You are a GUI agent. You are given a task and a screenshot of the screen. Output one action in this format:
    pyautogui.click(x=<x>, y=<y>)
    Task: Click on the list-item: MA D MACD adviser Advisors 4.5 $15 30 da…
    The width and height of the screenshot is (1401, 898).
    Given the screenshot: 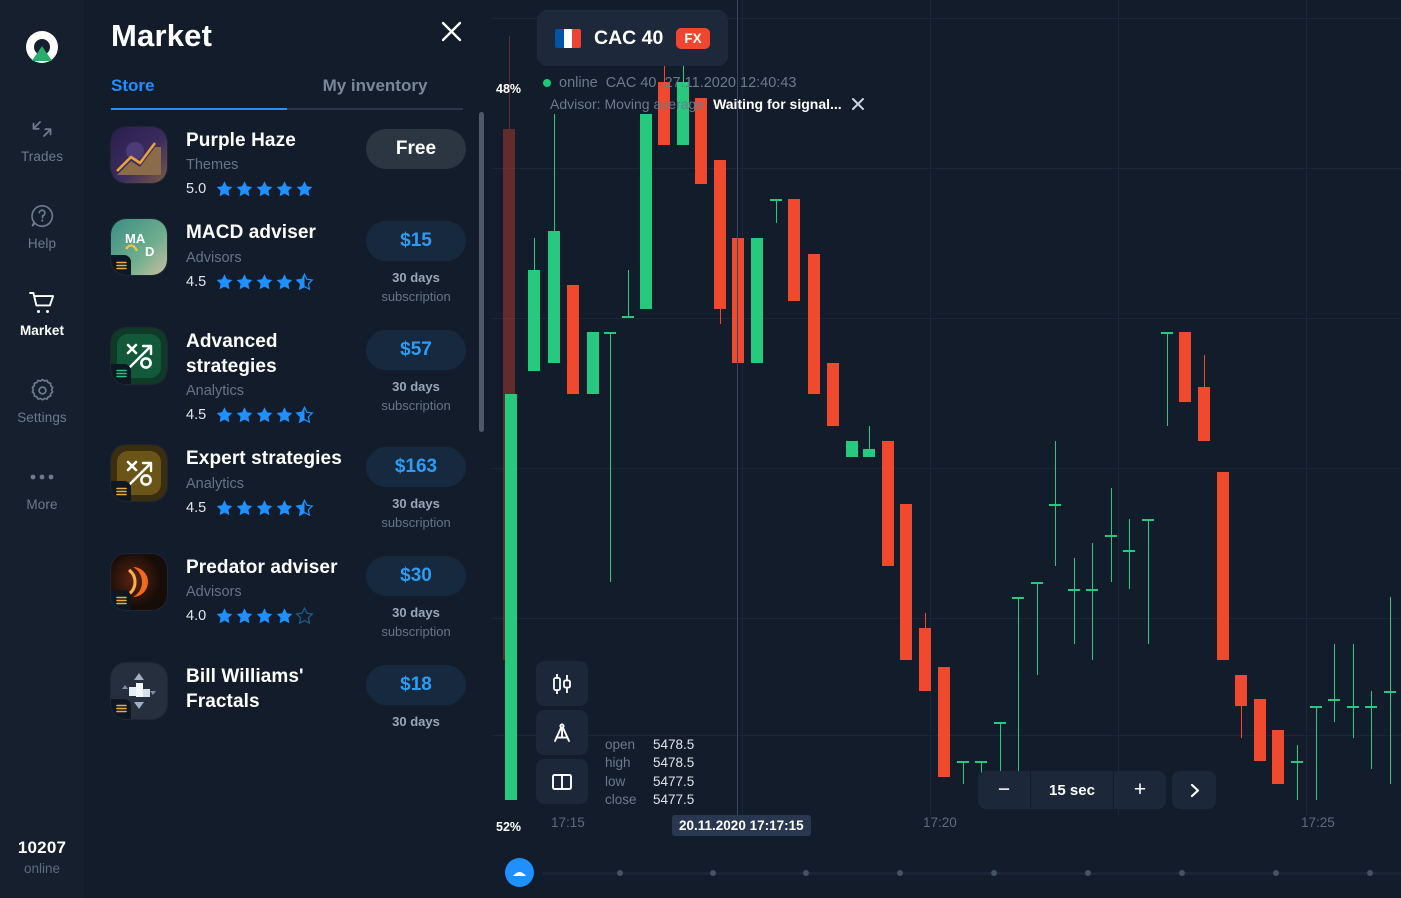 What is the action you would take?
    pyautogui.click(x=287, y=263)
    